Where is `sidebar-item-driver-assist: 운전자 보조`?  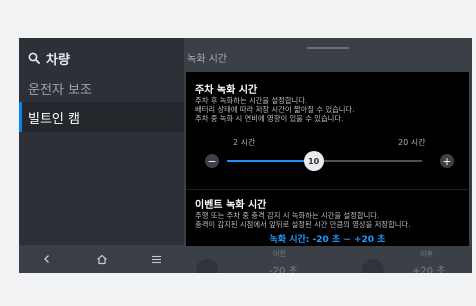
sidebar-item-driver-assist: 운전자 보조 is located at coordinates (101, 88).